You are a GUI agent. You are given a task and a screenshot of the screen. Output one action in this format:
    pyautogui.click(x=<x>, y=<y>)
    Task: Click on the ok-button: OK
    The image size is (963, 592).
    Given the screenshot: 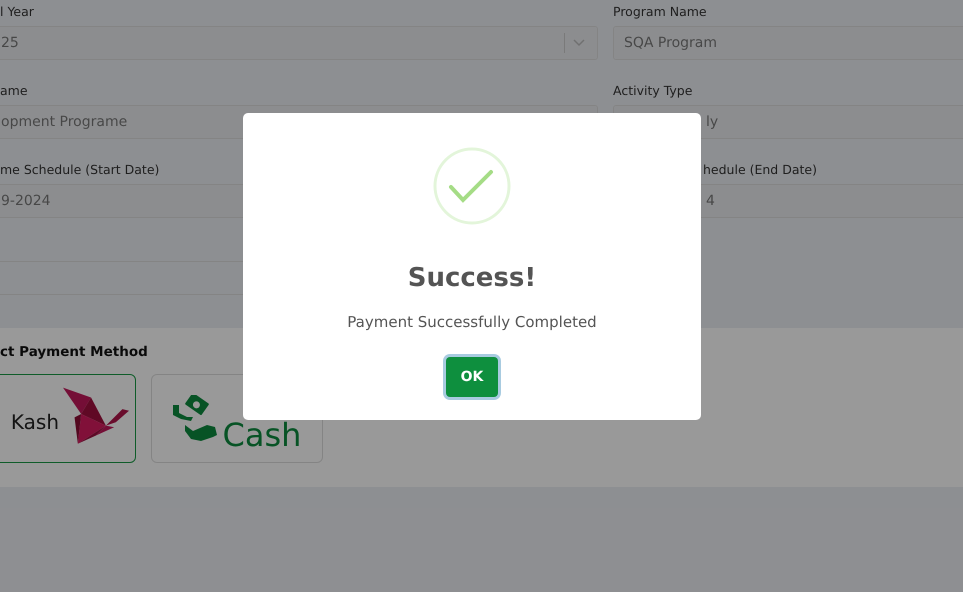 What is the action you would take?
    pyautogui.click(x=472, y=377)
    